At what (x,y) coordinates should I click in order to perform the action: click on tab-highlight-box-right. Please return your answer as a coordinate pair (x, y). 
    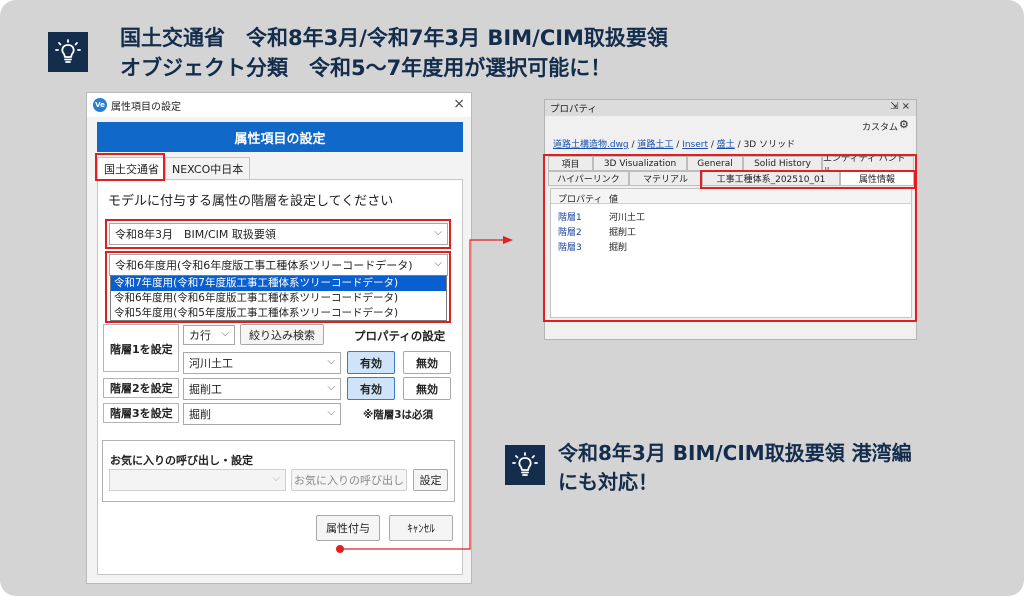
    Looking at the image, I should click on (808, 179).